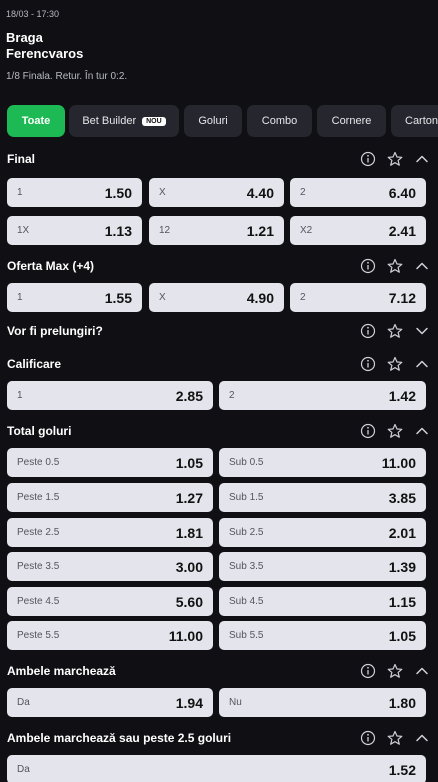 The height and width of the screenshot is (782, 438). What do you see at coordinates (21, 159) in the screenshot?
I see `market-title-final: Final` at bounding box center [21, 159].